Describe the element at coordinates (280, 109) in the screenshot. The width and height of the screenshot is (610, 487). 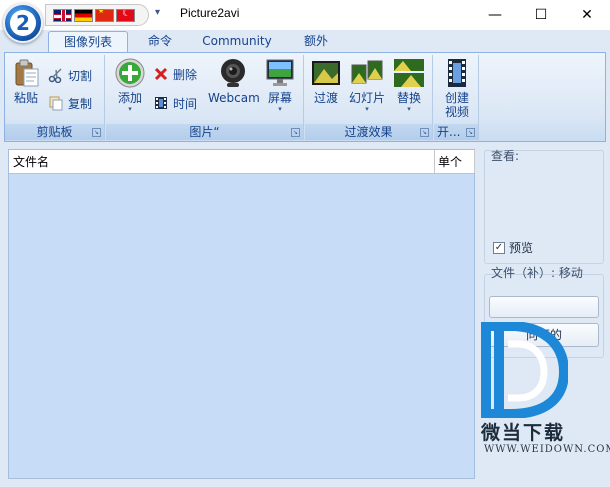
I see `screen-dropdown-icon: ▾` at that location.